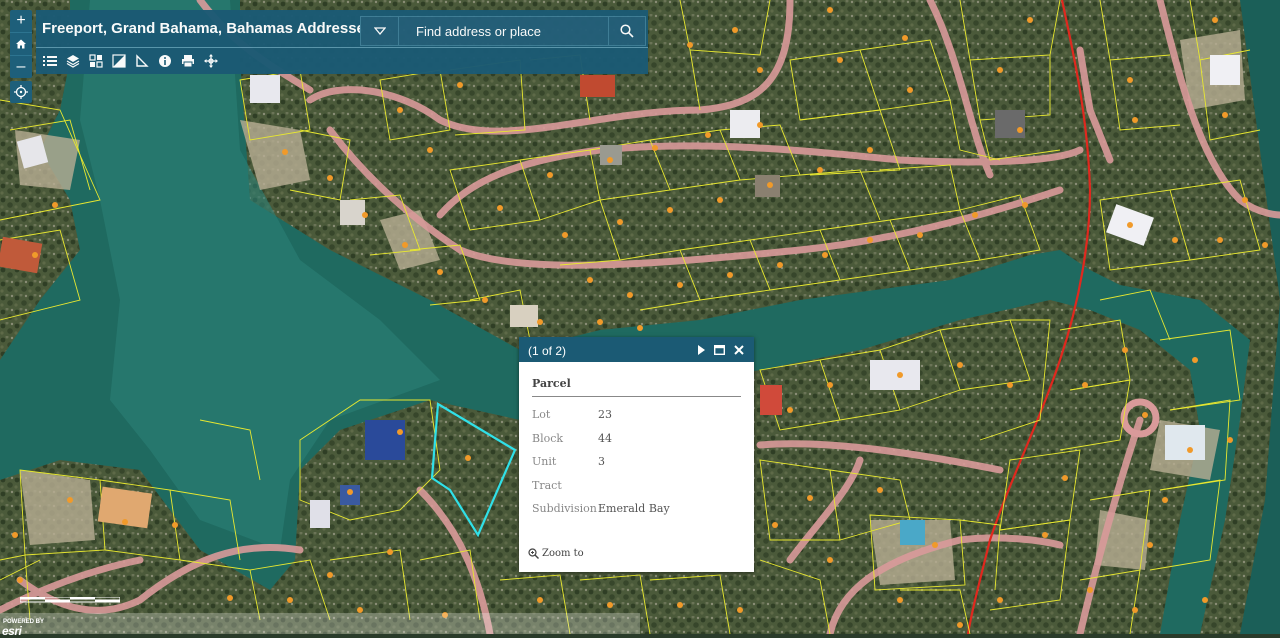 The width and height of the screenshot is (1280, 638). I want to click on print-icon, so click(188, 61).